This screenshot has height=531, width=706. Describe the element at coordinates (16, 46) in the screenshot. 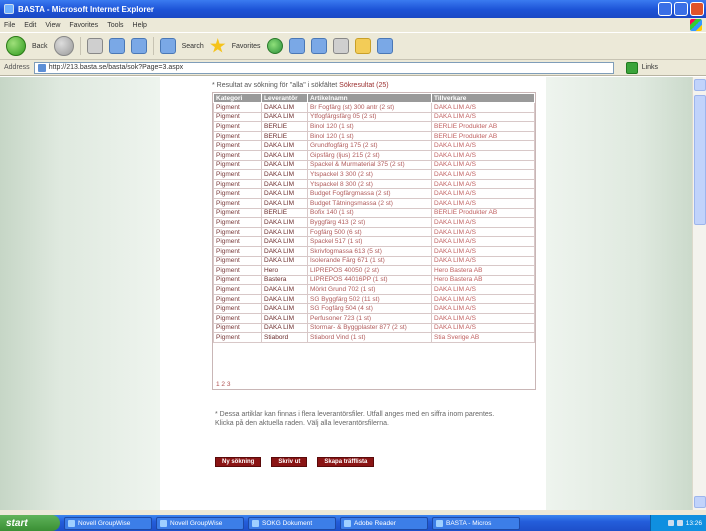

I see `back-button` at that location.